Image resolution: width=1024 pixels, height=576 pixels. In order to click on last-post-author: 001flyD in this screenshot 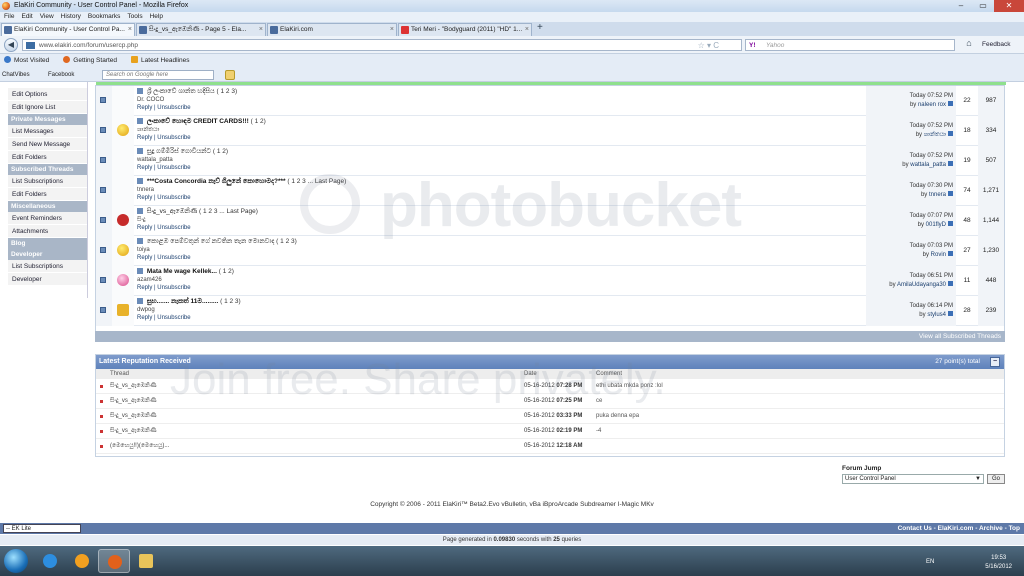, I will do `click(936, 225)`.